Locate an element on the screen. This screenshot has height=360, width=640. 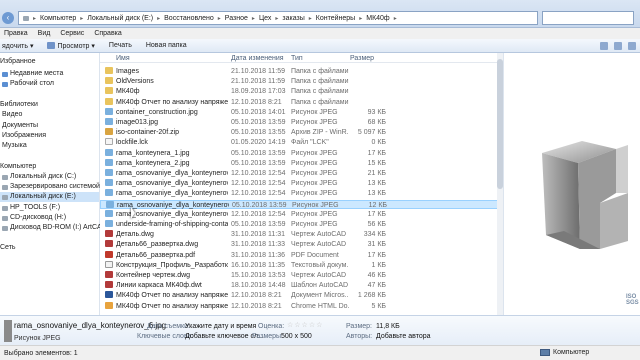
help-icon is located at coordinates (632, 46).